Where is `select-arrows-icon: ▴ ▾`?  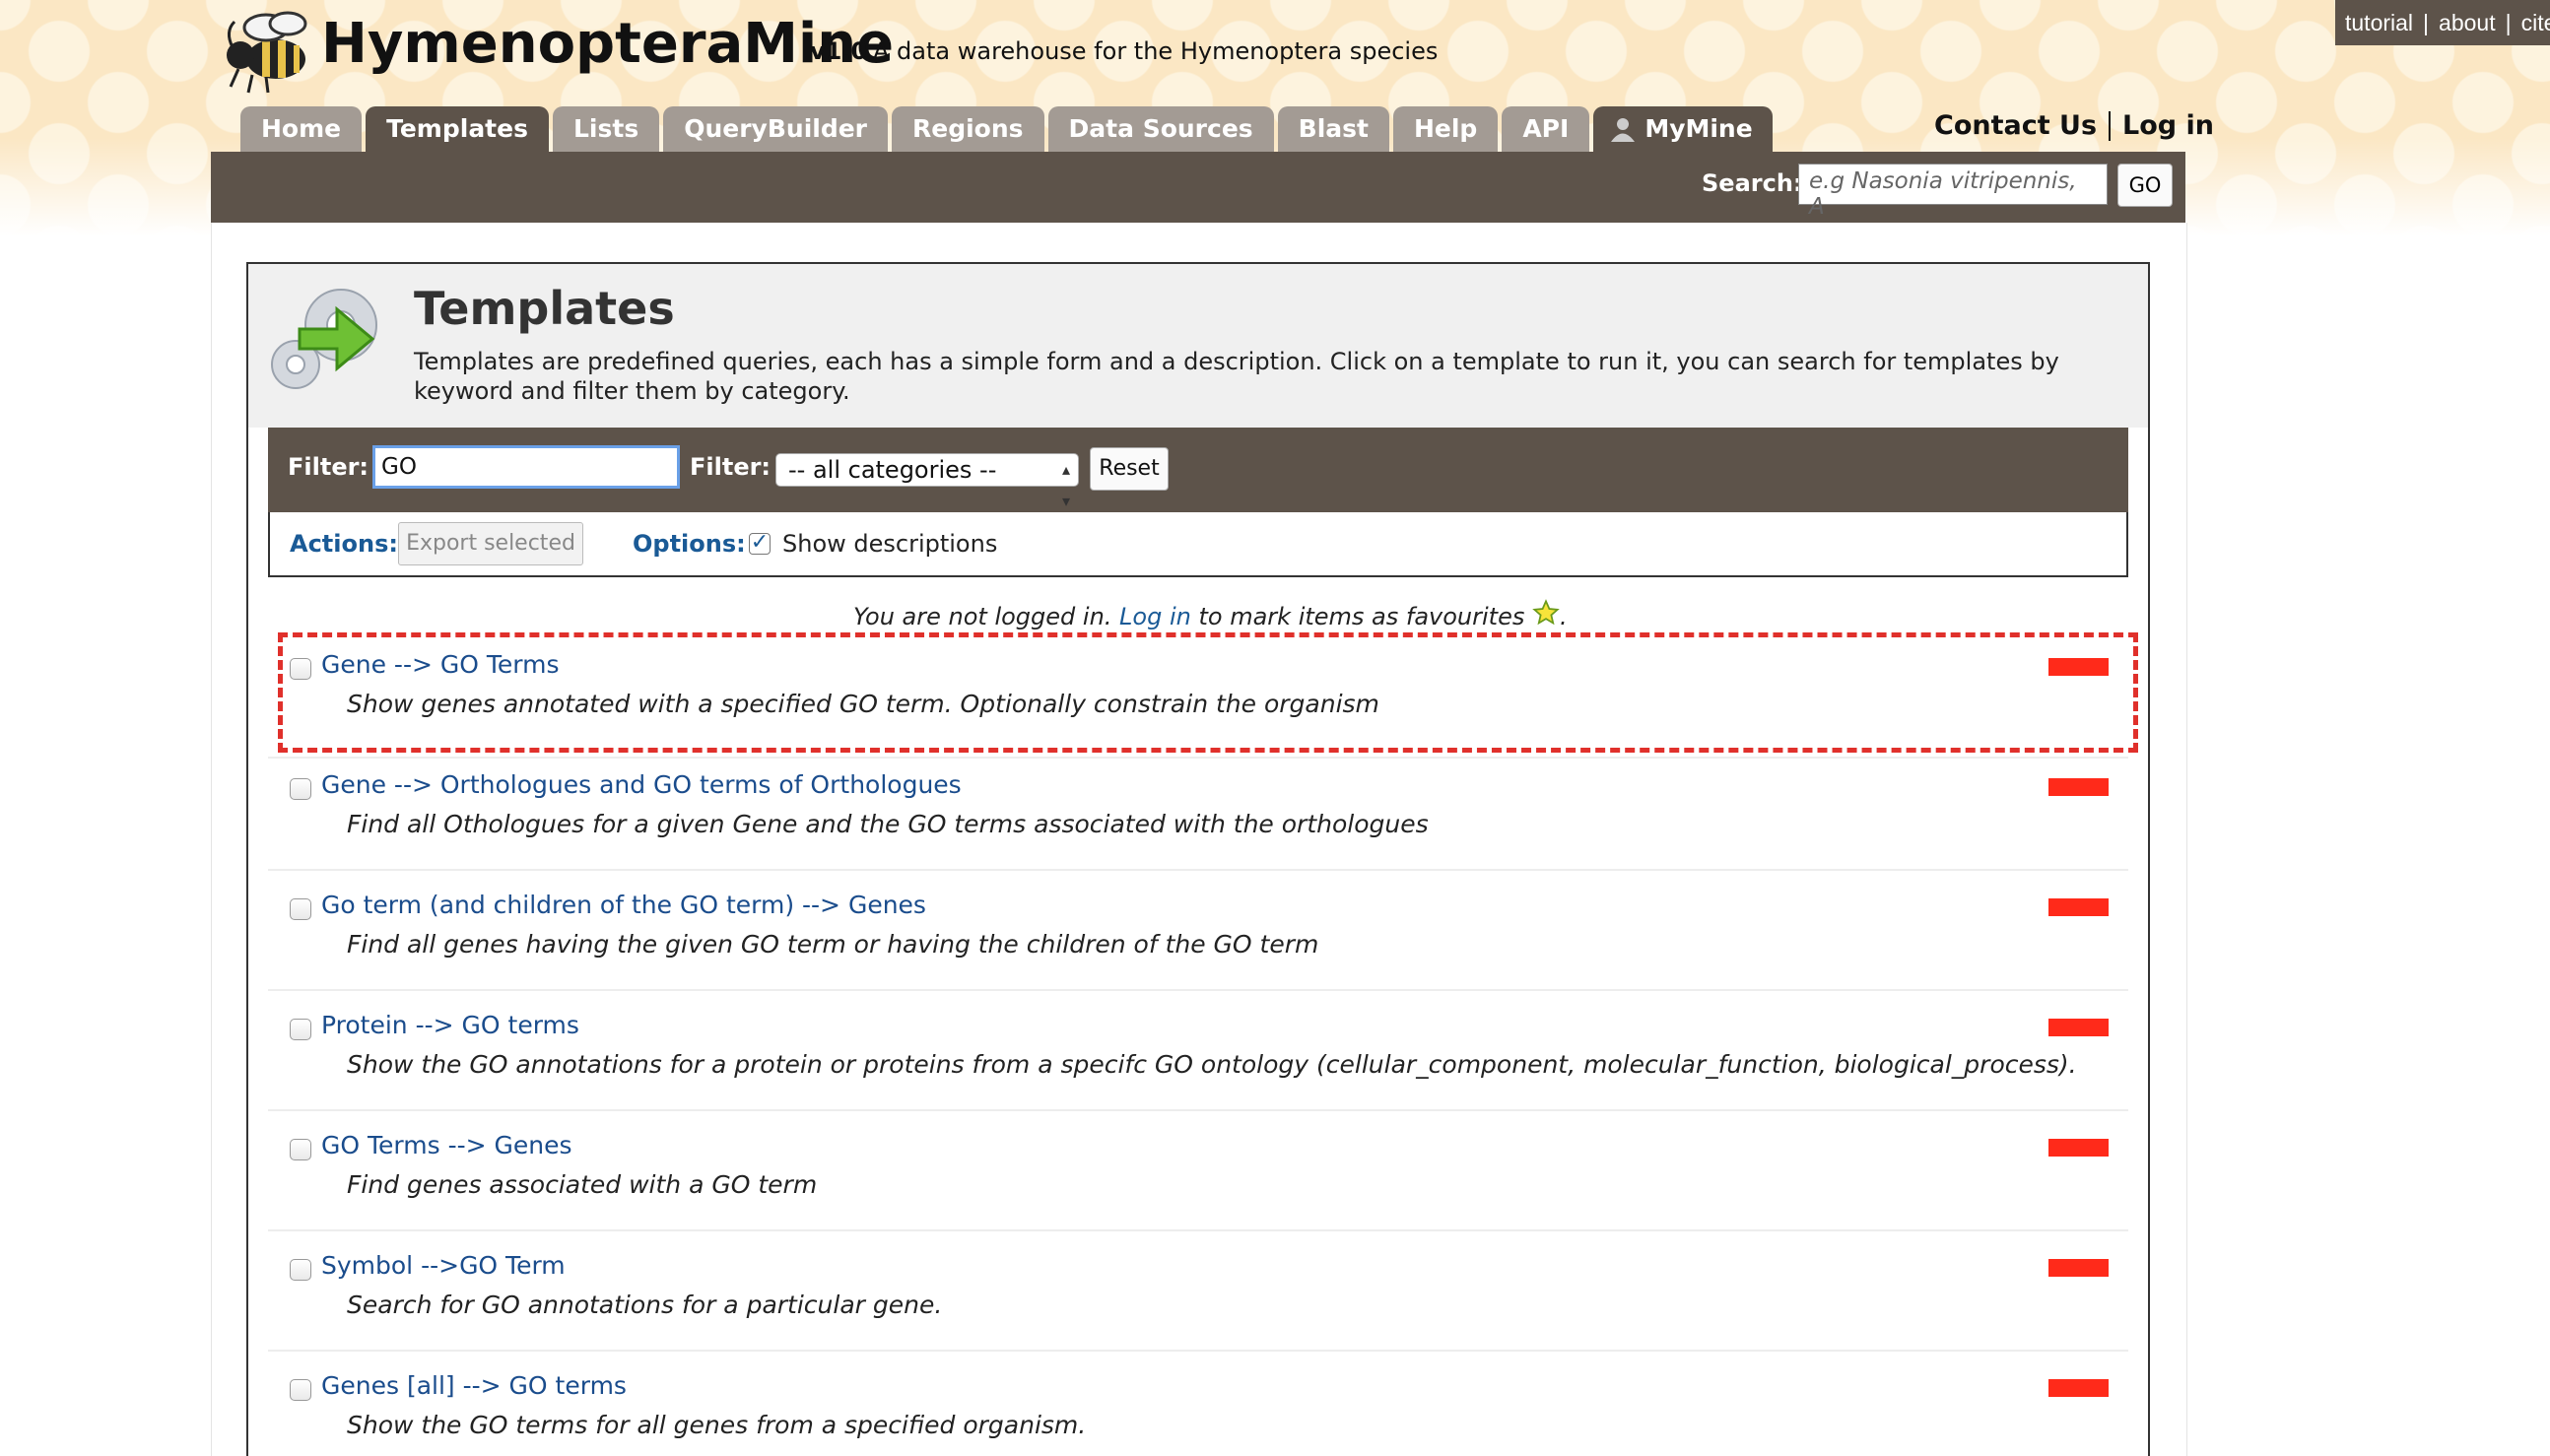 select-arrows-icon: ▴ ▾ is located at coordinates (1065, 485).